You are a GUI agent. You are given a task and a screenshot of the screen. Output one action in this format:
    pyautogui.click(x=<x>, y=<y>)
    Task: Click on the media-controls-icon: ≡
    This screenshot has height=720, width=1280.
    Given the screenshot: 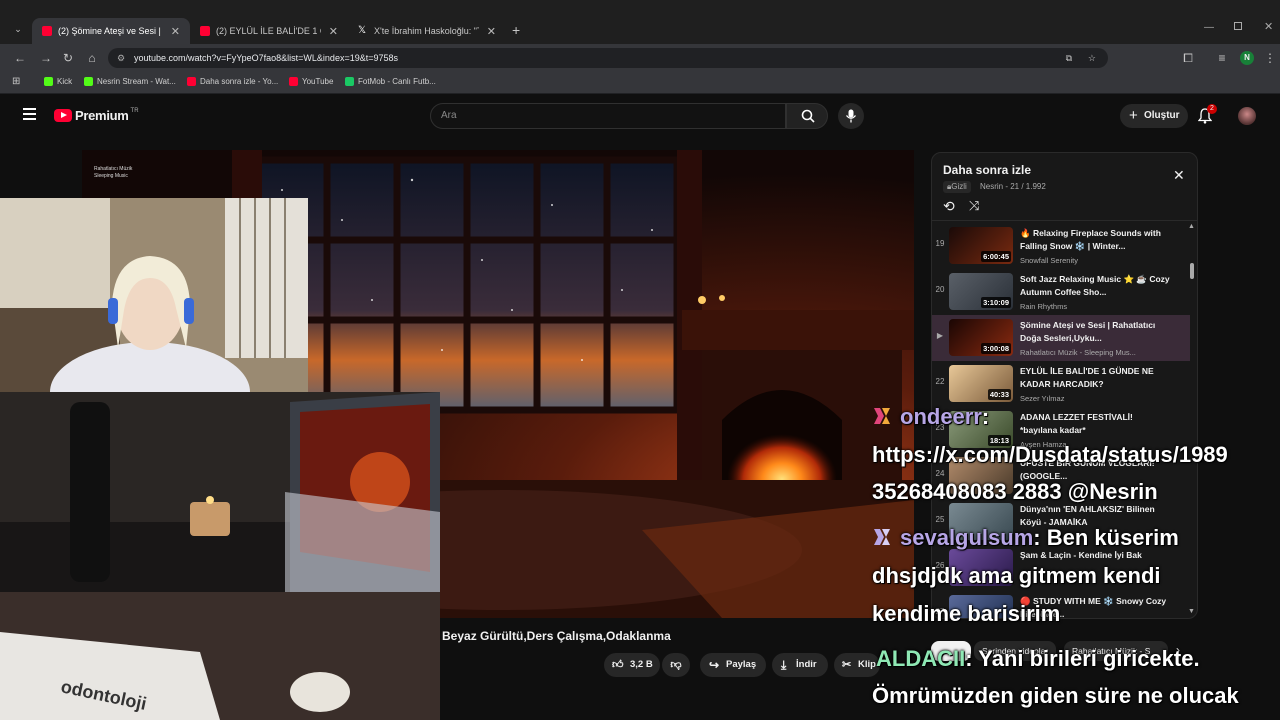 What is the action you would take?
    pyautogui.click(x=1222, y=58)
    